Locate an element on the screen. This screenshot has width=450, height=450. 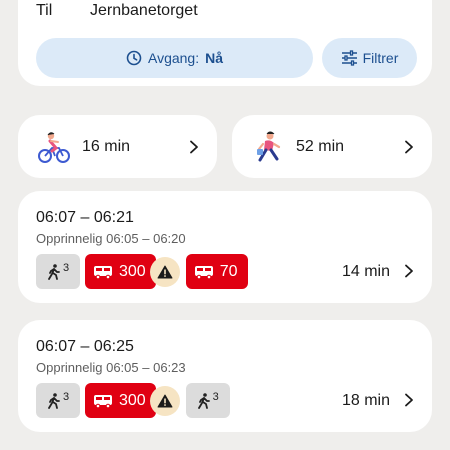
departure-label: Avgang: is located at coordinates (173, 58).